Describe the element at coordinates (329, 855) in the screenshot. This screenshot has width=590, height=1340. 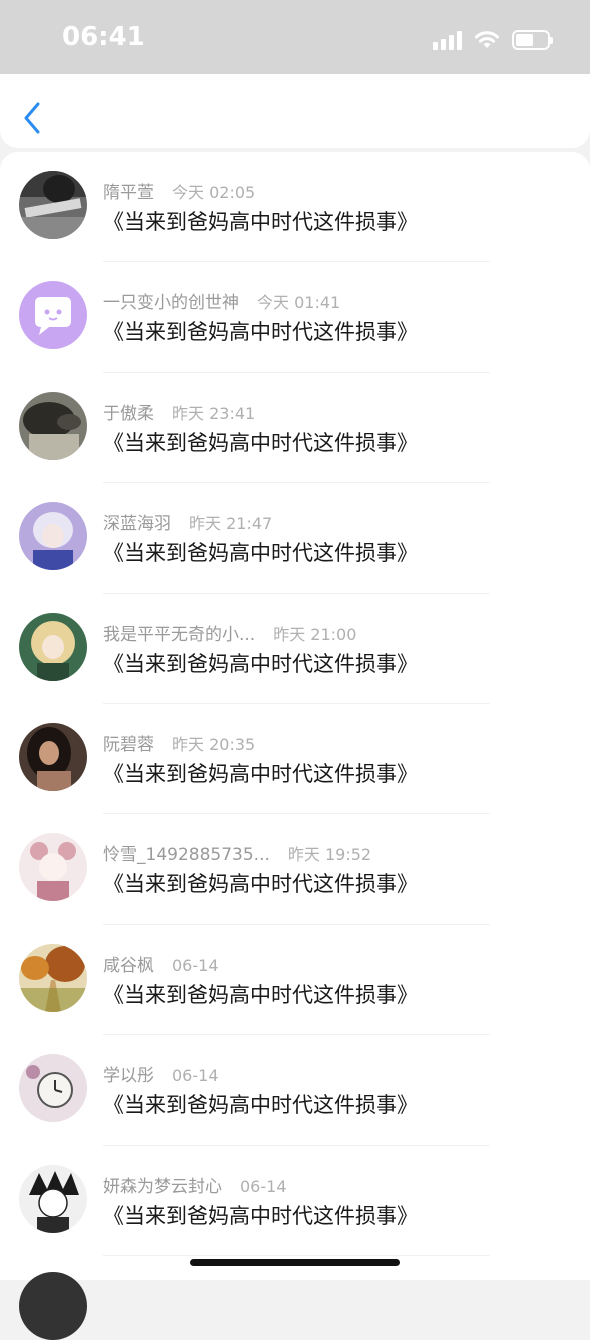
I see `message-time: 昨天 19:52` at that location.